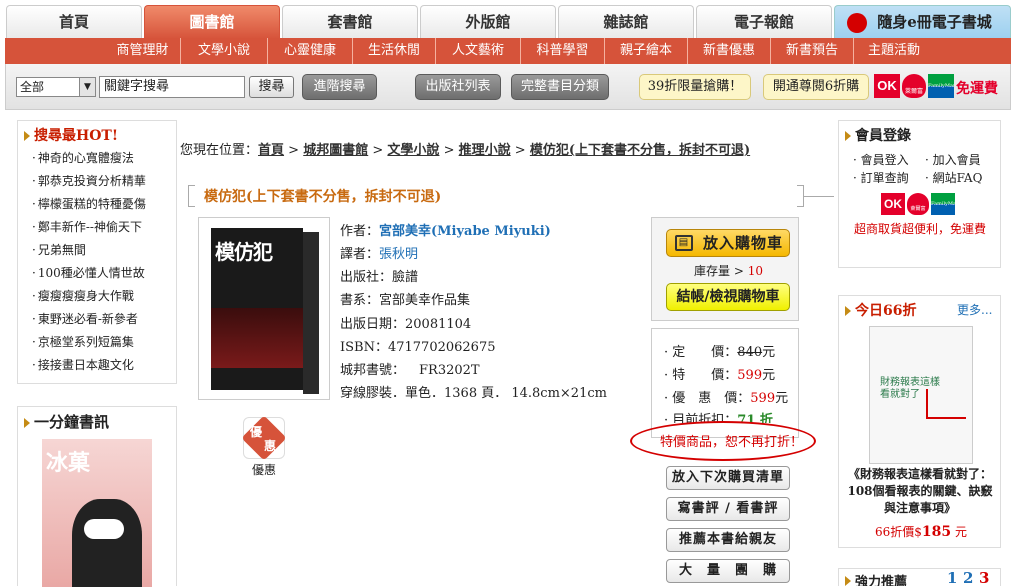 The width and height of the screenshot is (1016, 587). What do you see at coordinates (728, 297) in the screenshot?
I see `checkout-button: 結帳/檢視購物車` at bounding box center [728, 297].